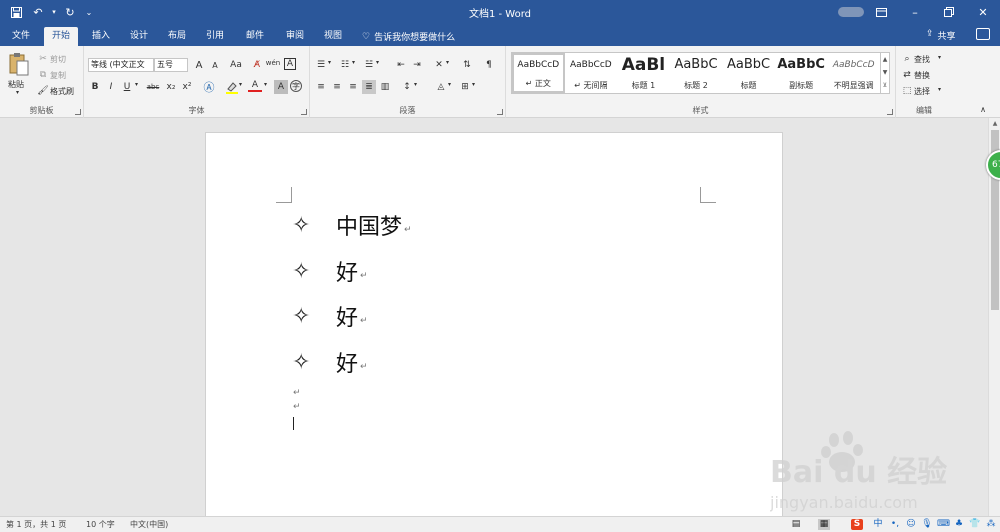 The image size is (1000, 532). Describe the element at coordinates (353, 87) in the screenshot. I see `align-right-icon: ≡` at that location.